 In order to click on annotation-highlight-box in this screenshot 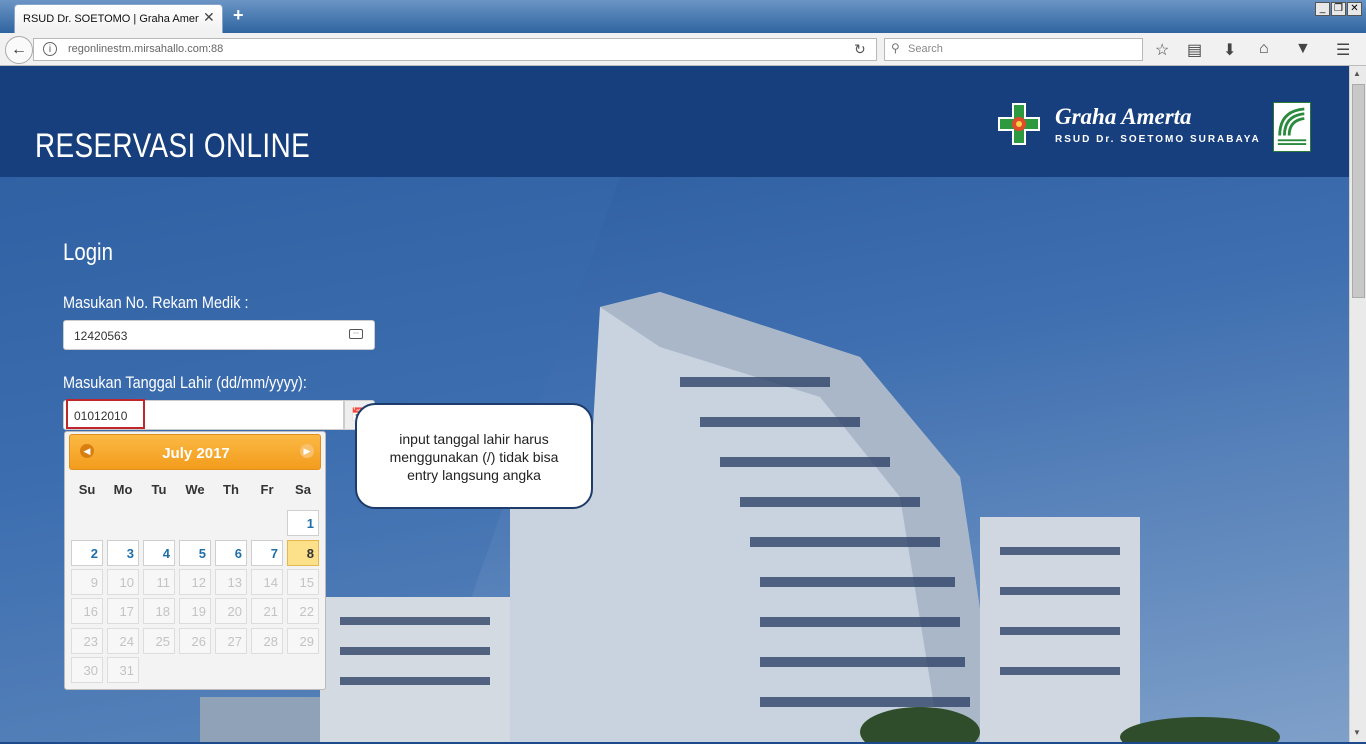, I will do `click(105, 414)`.